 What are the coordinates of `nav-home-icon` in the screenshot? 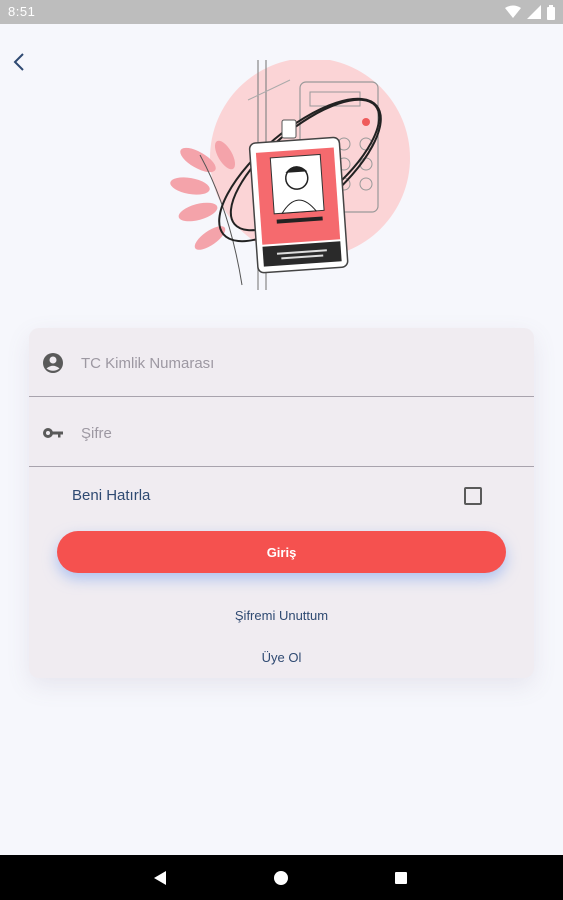 It's located at (281, 878).